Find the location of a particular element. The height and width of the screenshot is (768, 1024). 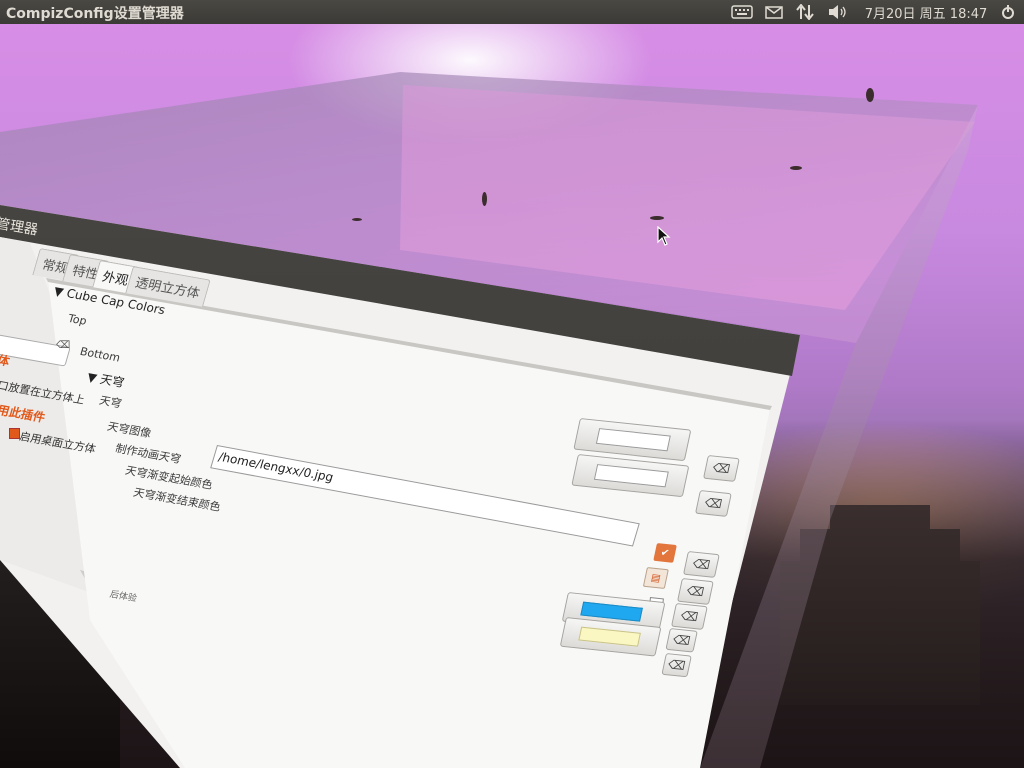

reset-gradient-start-button: ⌫ is located at coordinates (681, 640).